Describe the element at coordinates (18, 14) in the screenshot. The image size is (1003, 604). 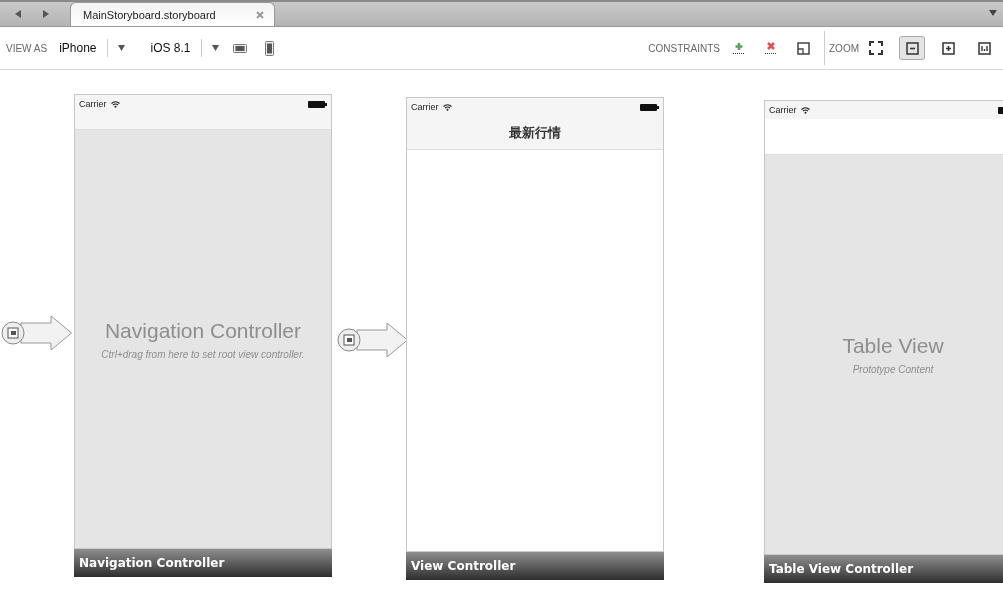
I see `back-icon` at that location.